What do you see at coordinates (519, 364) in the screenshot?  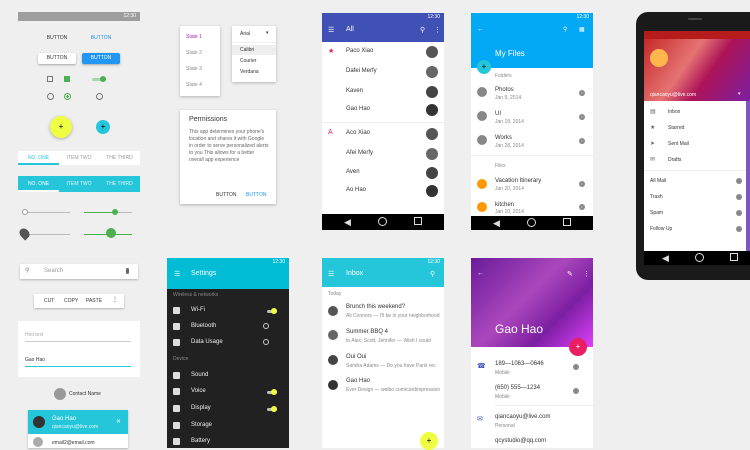 I see `phone-number: 189—1063—0646` at bounding box center [519, 364].